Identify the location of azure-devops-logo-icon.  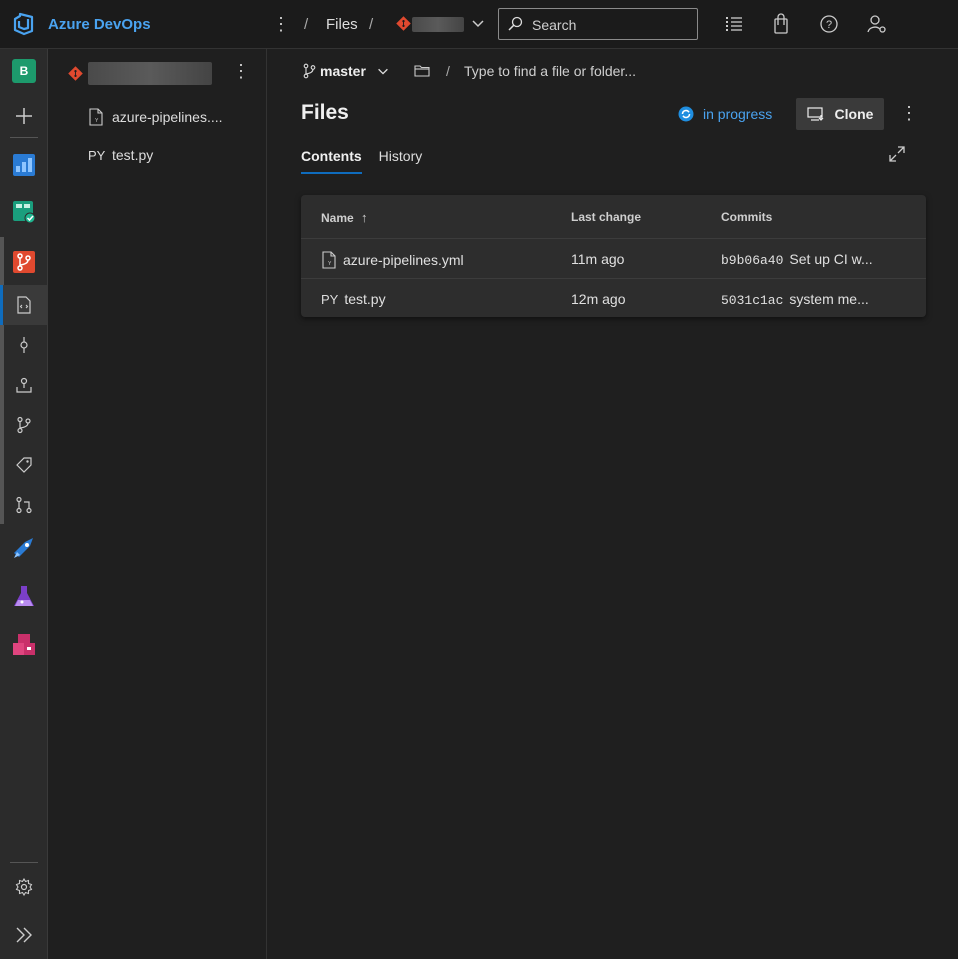
(24, 24).